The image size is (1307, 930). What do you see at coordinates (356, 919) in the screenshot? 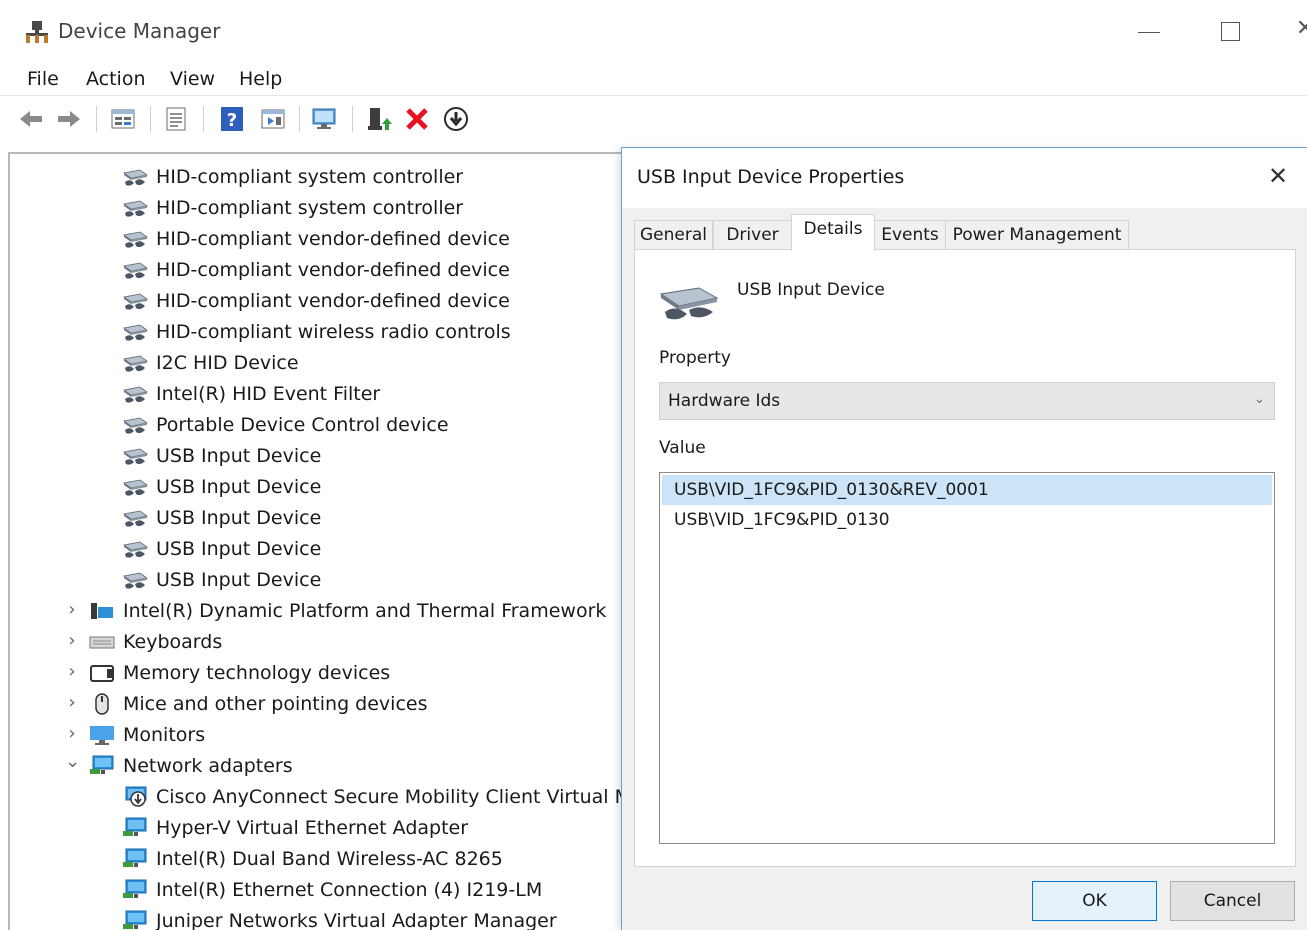
I see `tree-item-label: Juniper Networks Virtual Adapter Manager` at bounding box center [356, 919].